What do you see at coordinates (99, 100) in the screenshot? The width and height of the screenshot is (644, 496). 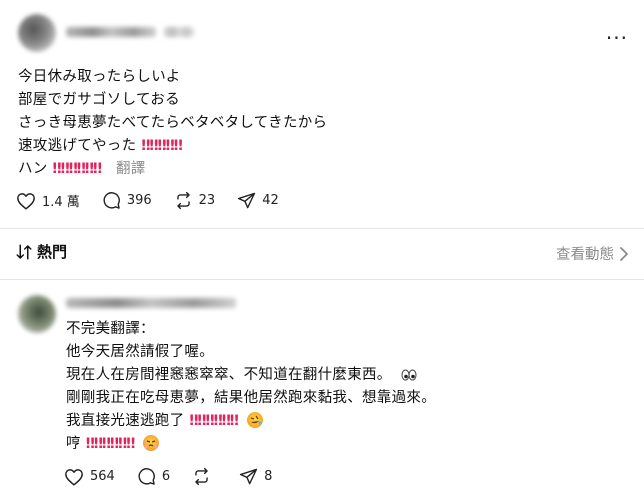 I see `post-line: 部屋でガサゴソしておる` at bounding box center [99, 100].